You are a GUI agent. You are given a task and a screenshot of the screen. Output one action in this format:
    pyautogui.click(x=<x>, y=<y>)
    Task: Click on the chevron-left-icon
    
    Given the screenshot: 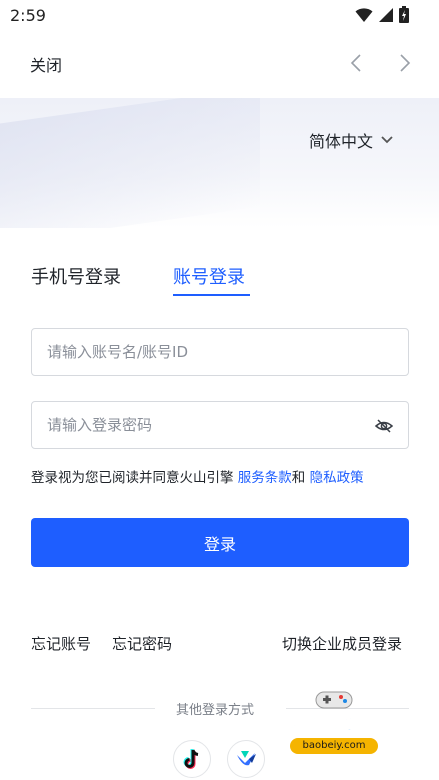 What is the action you would take?
    pyautogui.click(x=355, y=63)
    